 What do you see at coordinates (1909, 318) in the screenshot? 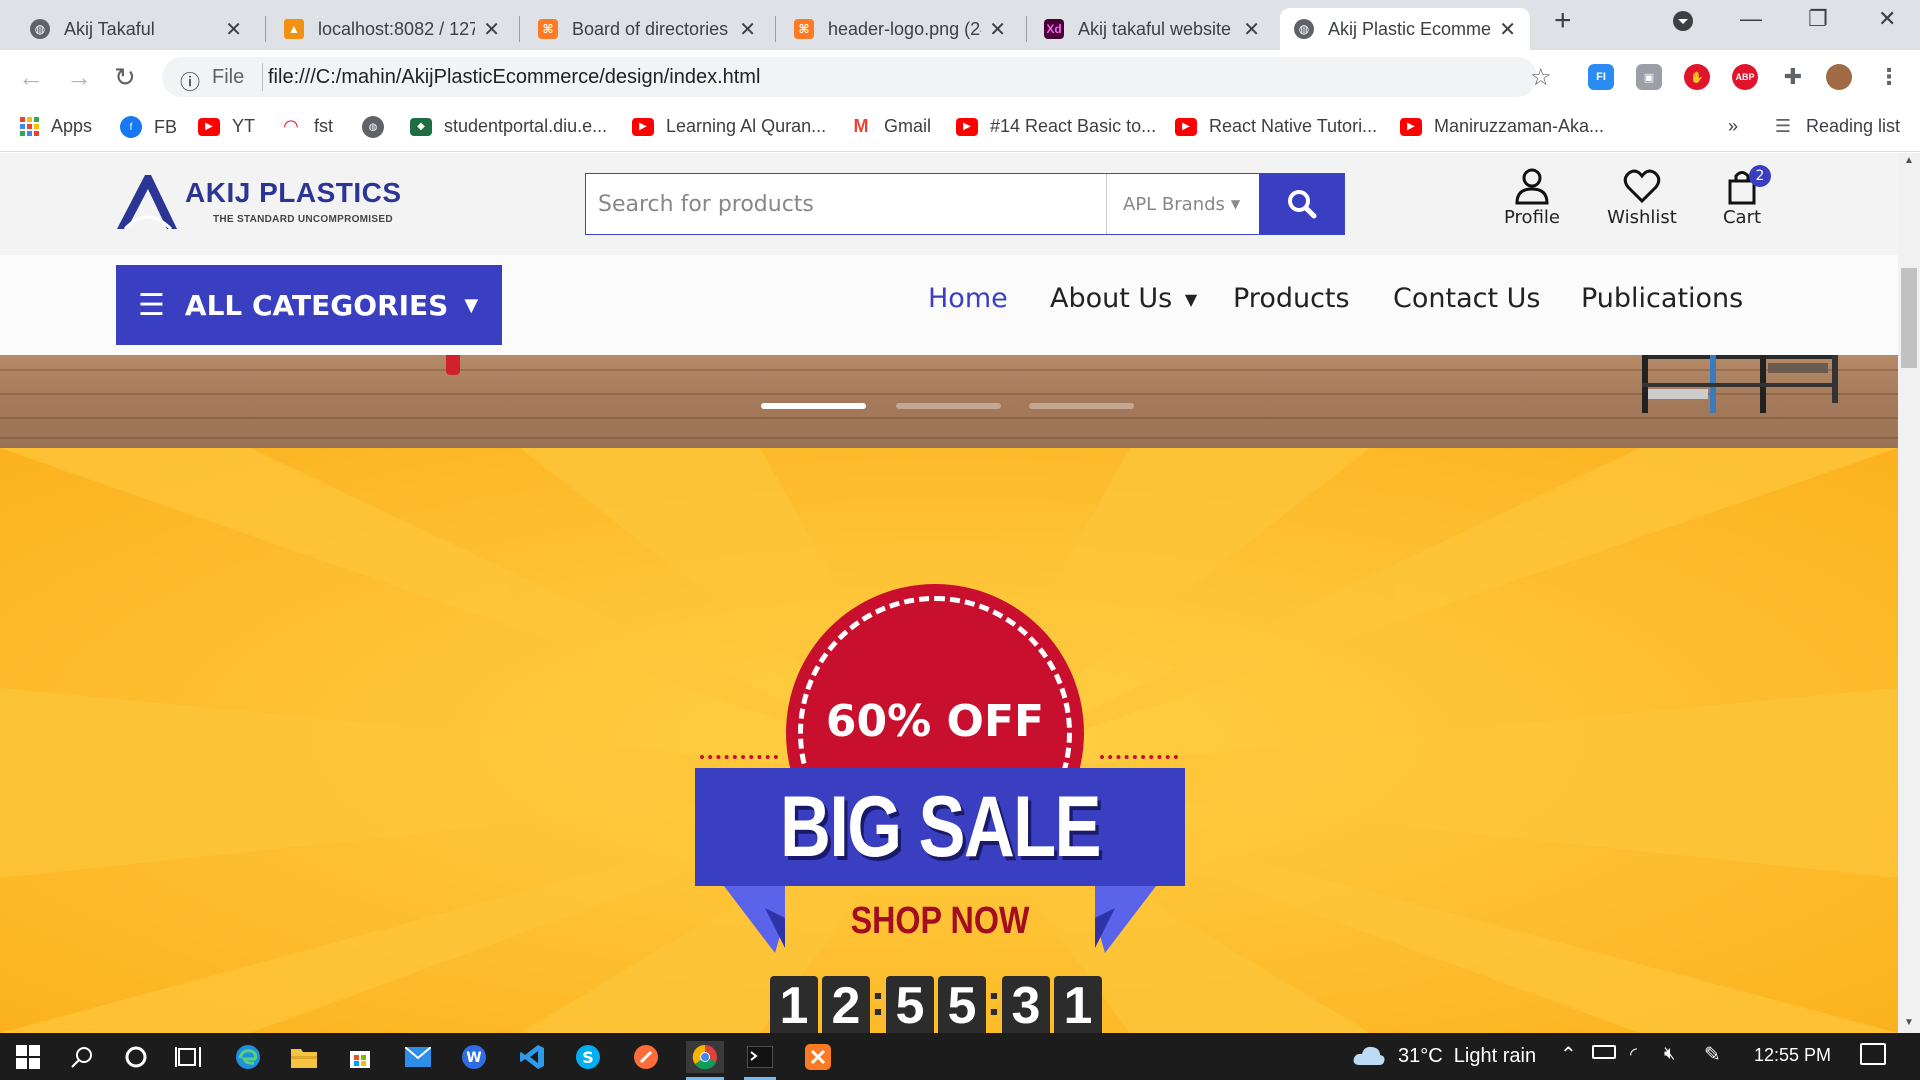
I see `scrollbar-thumb` at bounding box center [1909, 318].